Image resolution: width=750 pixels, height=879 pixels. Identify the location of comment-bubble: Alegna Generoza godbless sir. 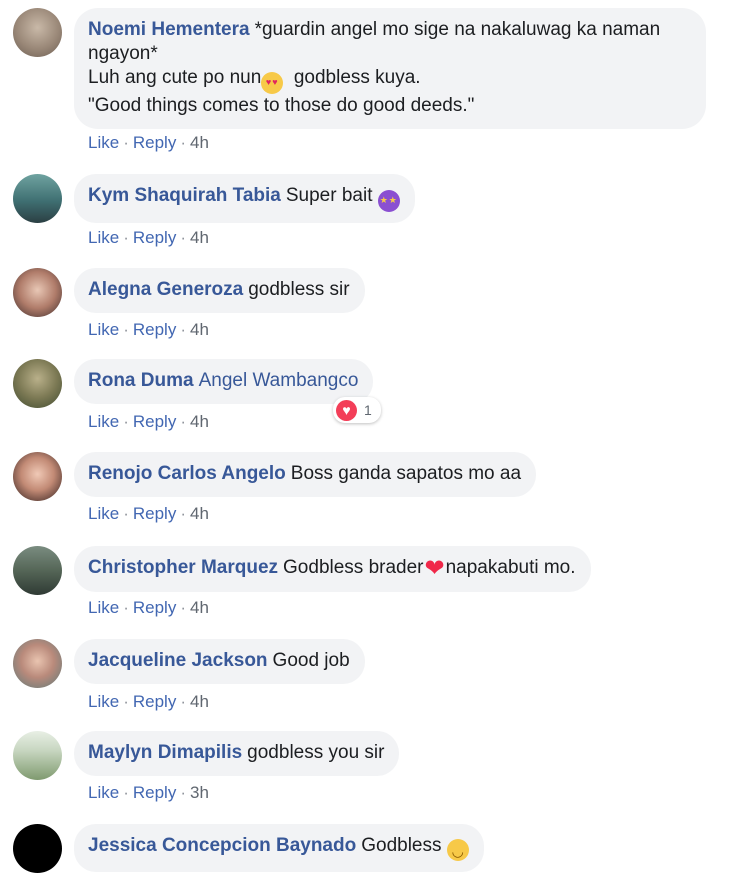
(219, 290).